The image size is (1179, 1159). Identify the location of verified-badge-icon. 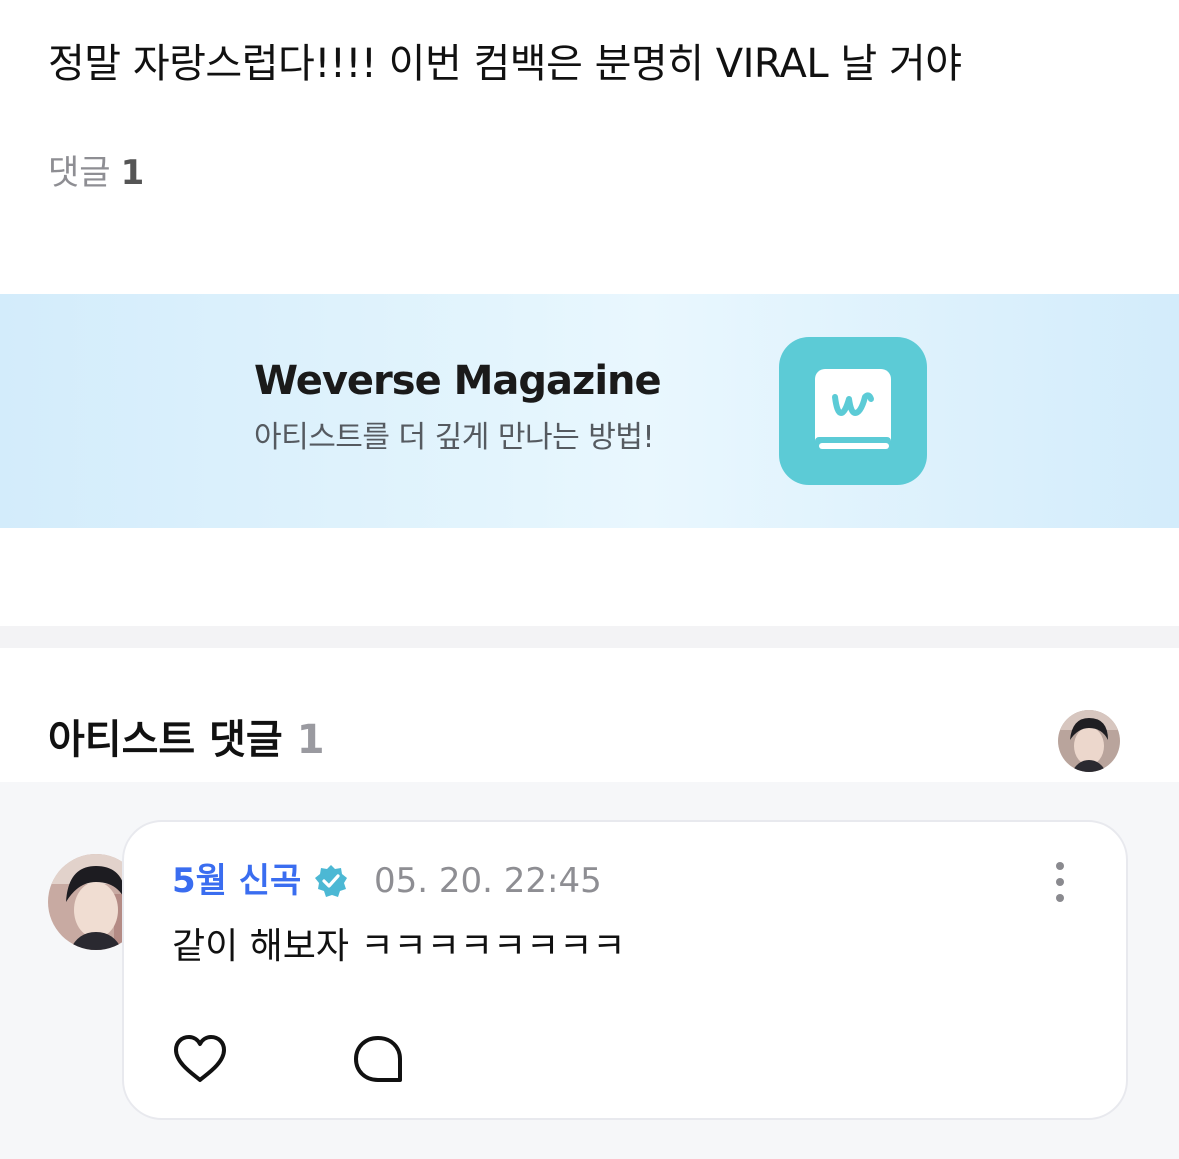
(331, 881).